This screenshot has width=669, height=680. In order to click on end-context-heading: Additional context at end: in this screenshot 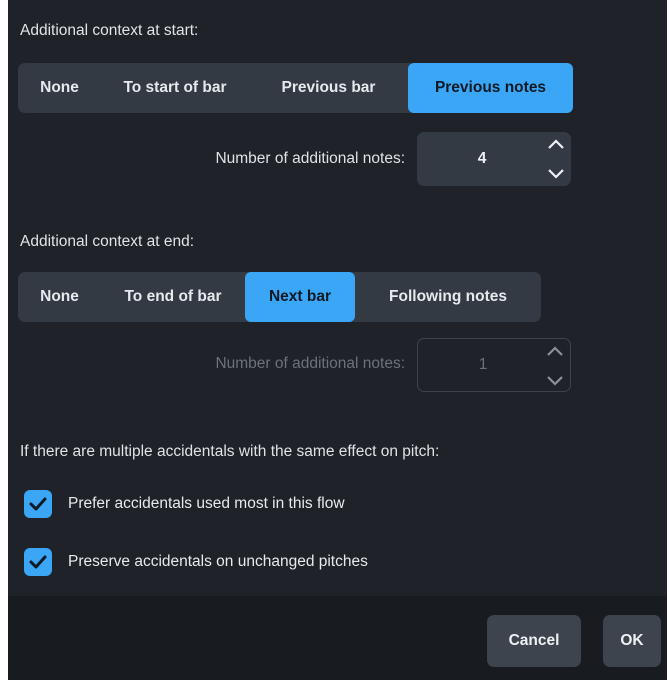, I will do `click(107, 241)`.